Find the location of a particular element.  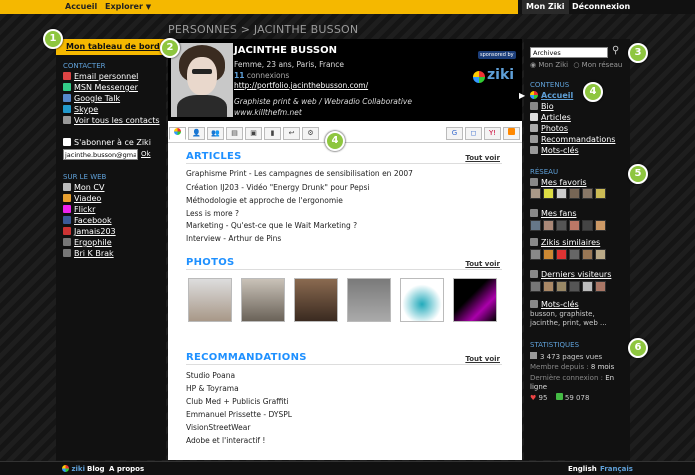

profile-connexions: 11 connexions is located at coordinates (261, 75).